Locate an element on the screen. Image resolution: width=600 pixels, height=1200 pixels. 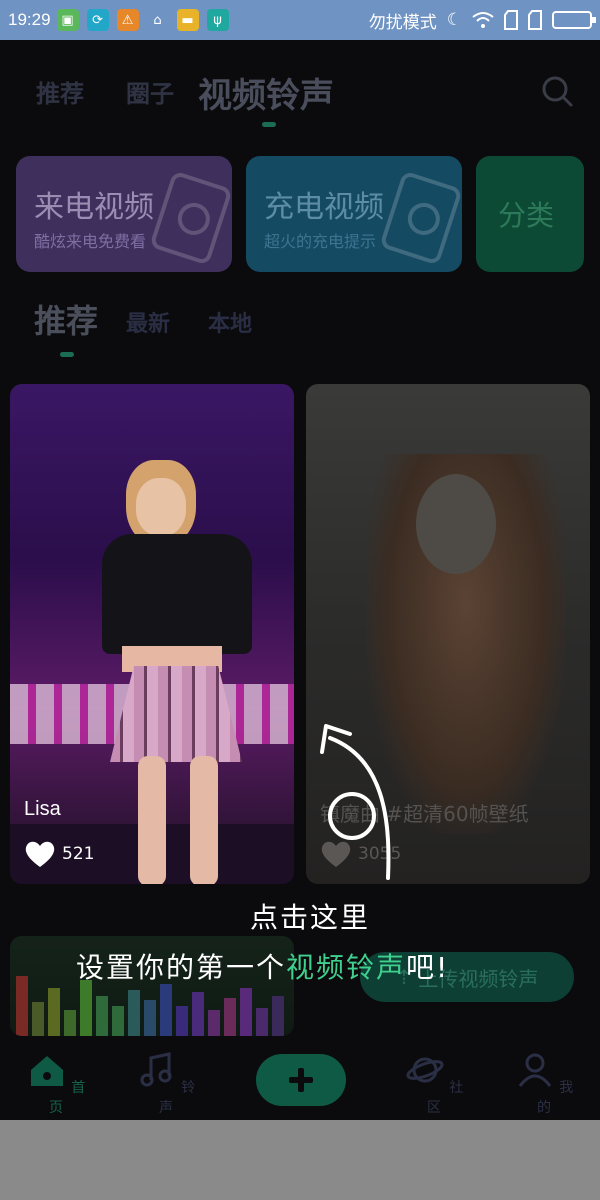
user-icon is located at coordinates (534, 1070).